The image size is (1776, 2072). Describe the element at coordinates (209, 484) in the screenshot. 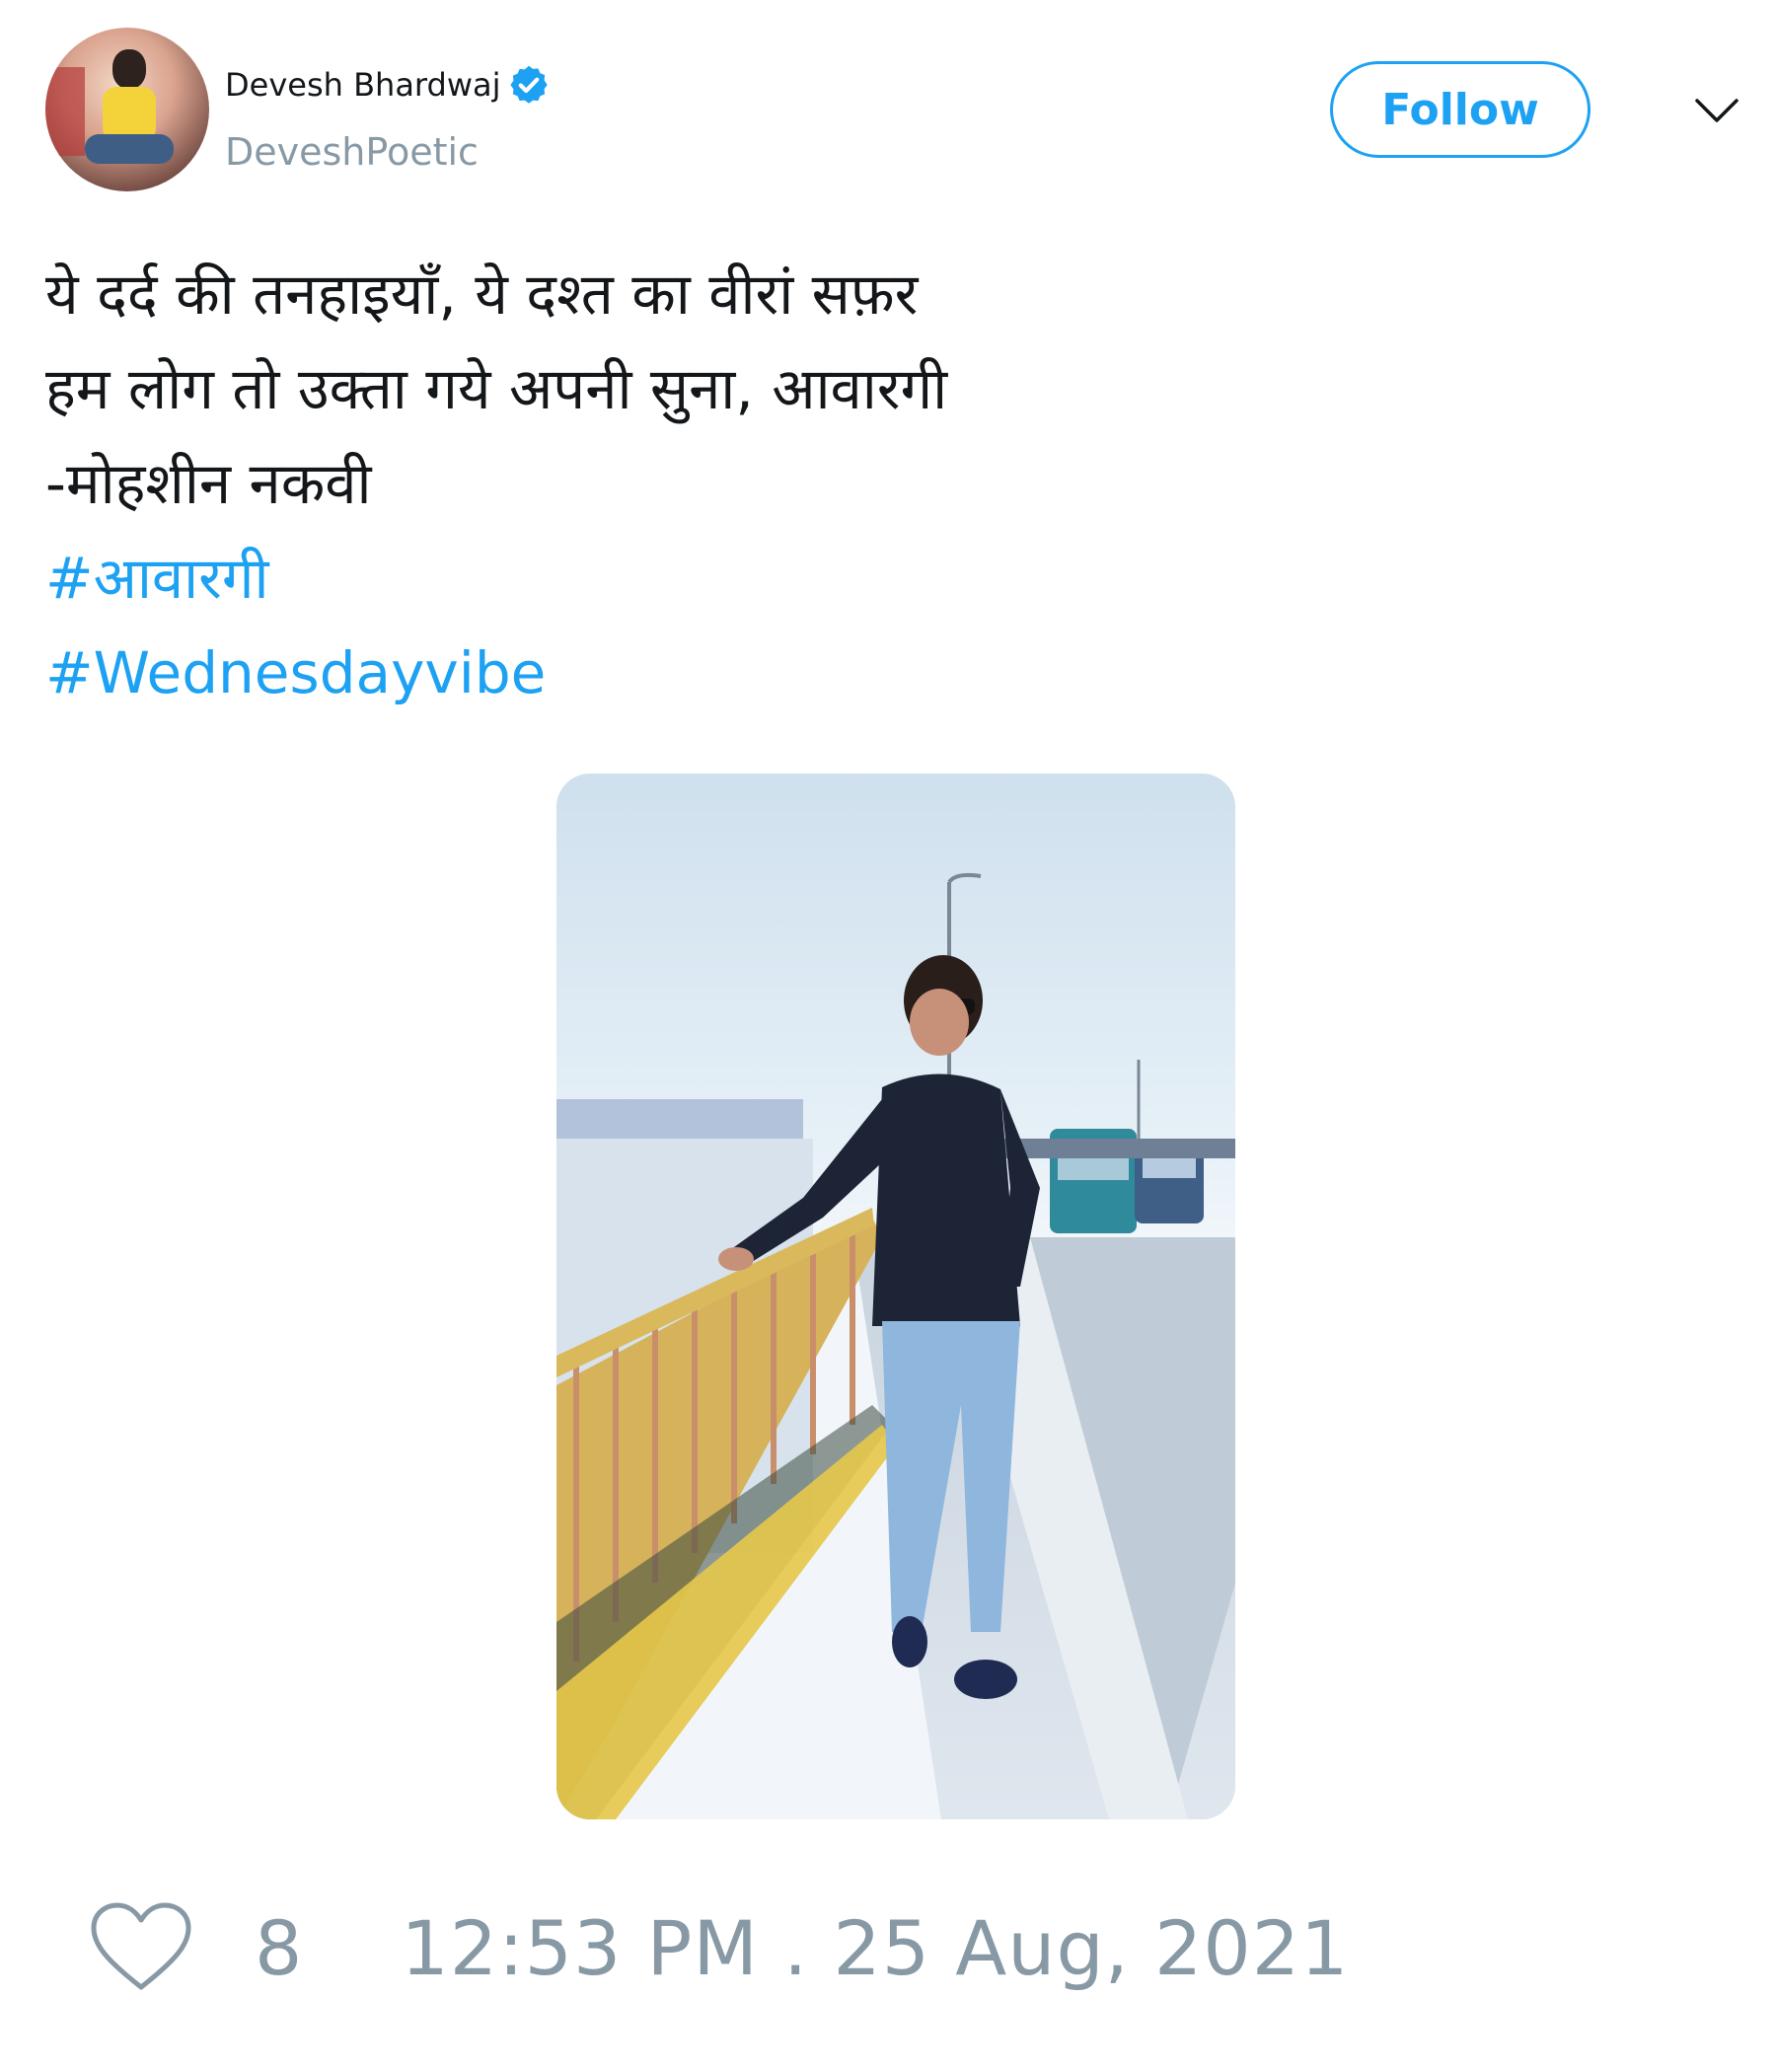

I see `tweet-text-line: -मोहशीन नकवी` at that location.